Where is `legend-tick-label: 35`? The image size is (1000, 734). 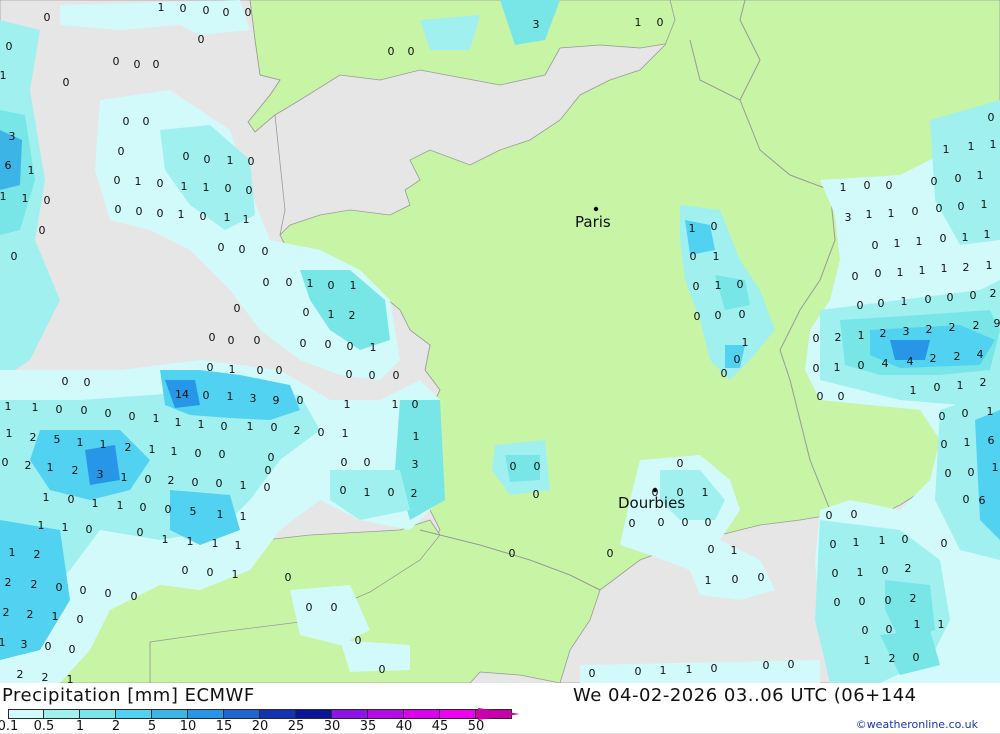
legend-tick-label: 35 is located at coordinates (368, 726).